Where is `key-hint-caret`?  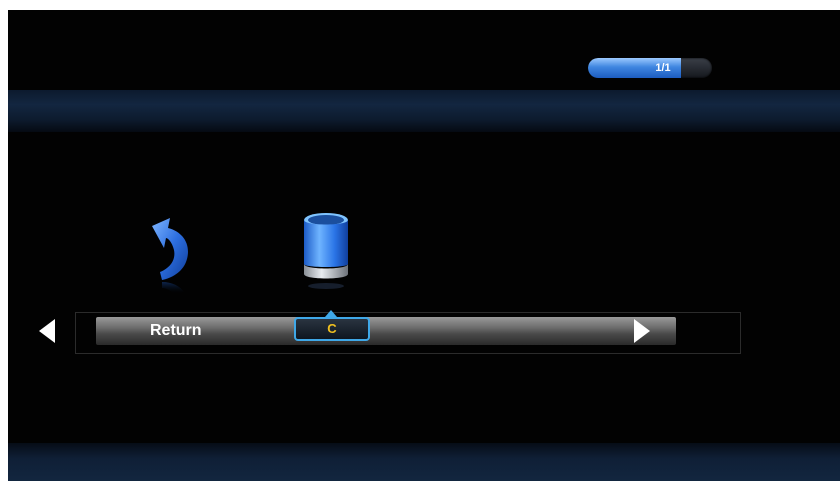
key-hint-caret is located at coordinates (331, 313).